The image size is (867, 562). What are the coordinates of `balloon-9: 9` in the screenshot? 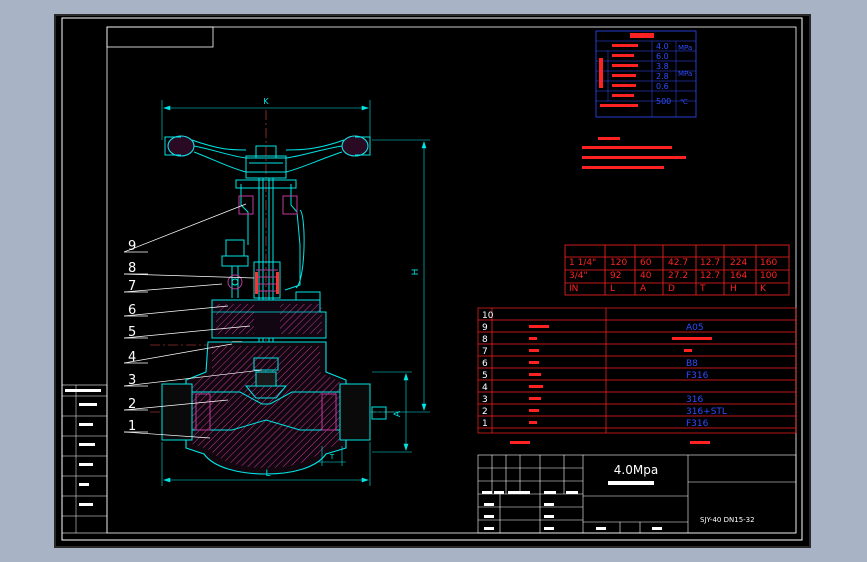 It's located at (132, 246).